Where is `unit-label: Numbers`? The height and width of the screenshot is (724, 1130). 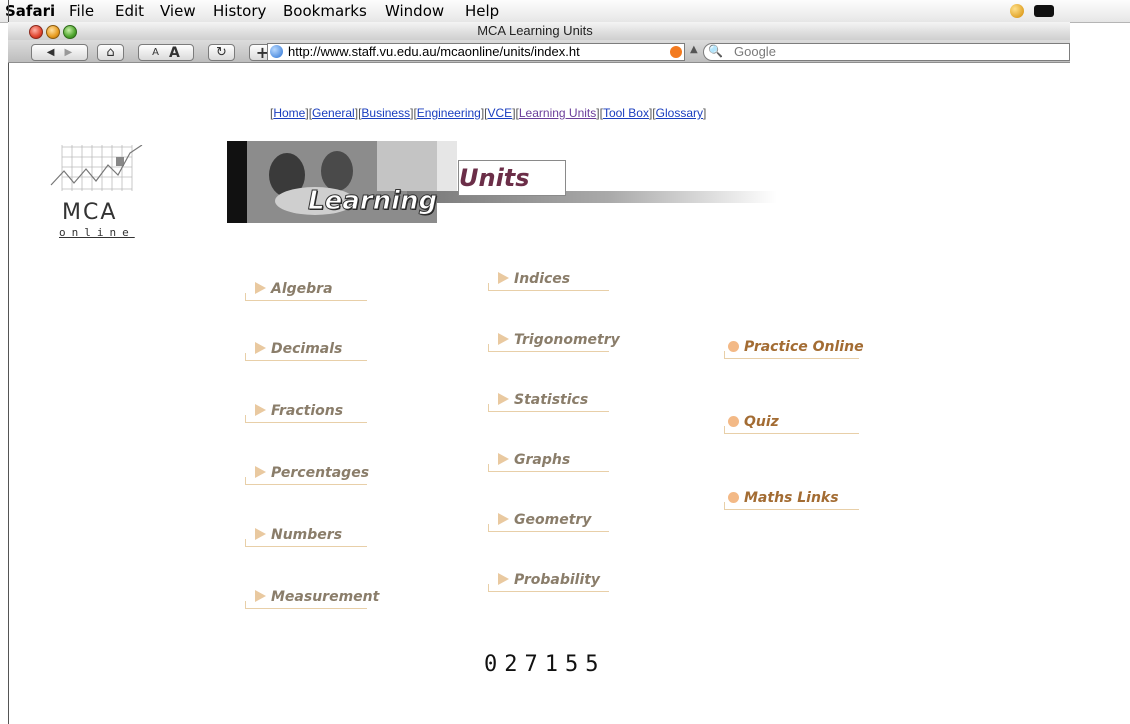 unit-label: Numbers is located at coordinates (307, 535).